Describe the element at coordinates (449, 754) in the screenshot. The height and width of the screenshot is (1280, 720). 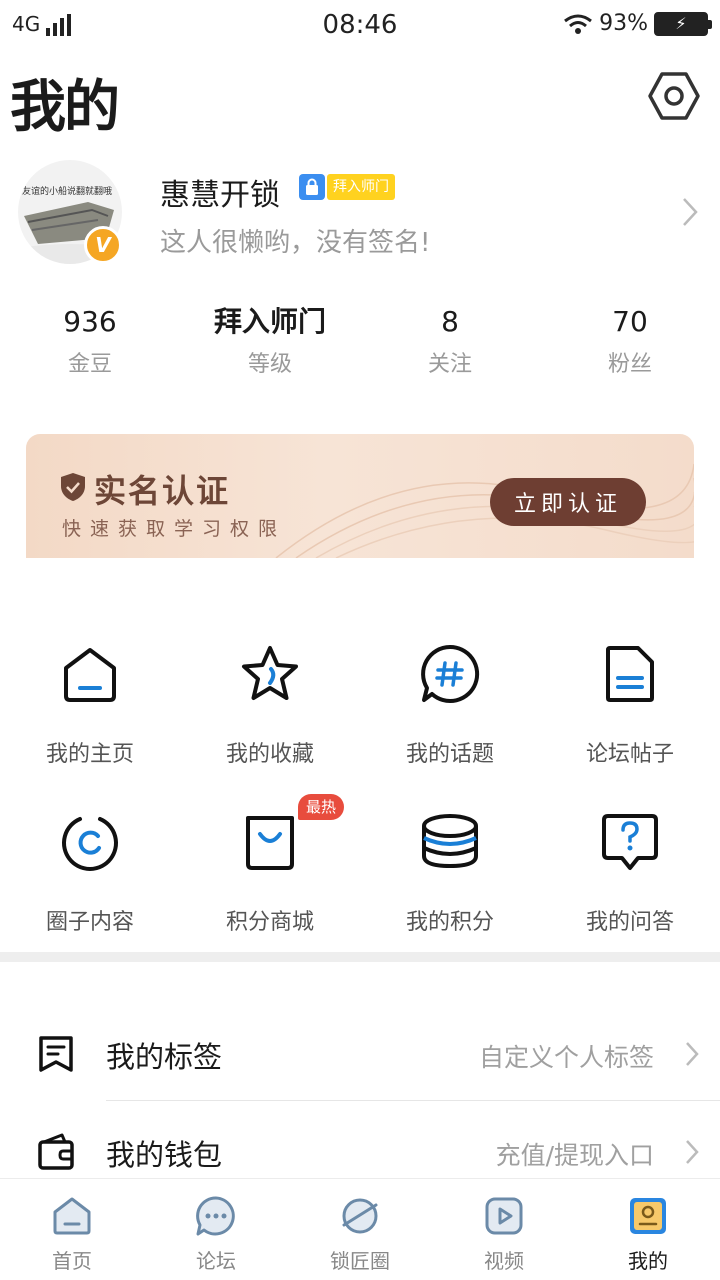
I see `grid-label: 我的话题` at that location.